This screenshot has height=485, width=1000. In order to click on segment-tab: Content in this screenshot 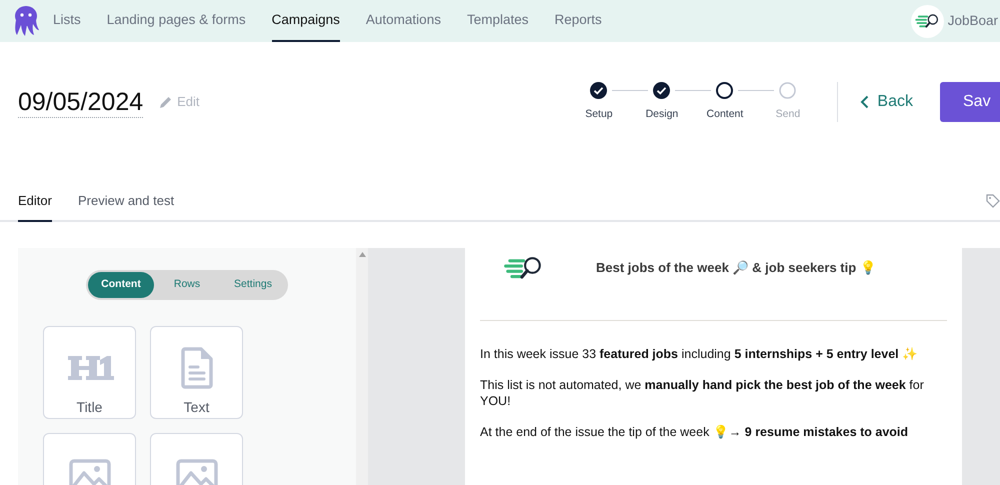, I will do `click(121, 285)`.